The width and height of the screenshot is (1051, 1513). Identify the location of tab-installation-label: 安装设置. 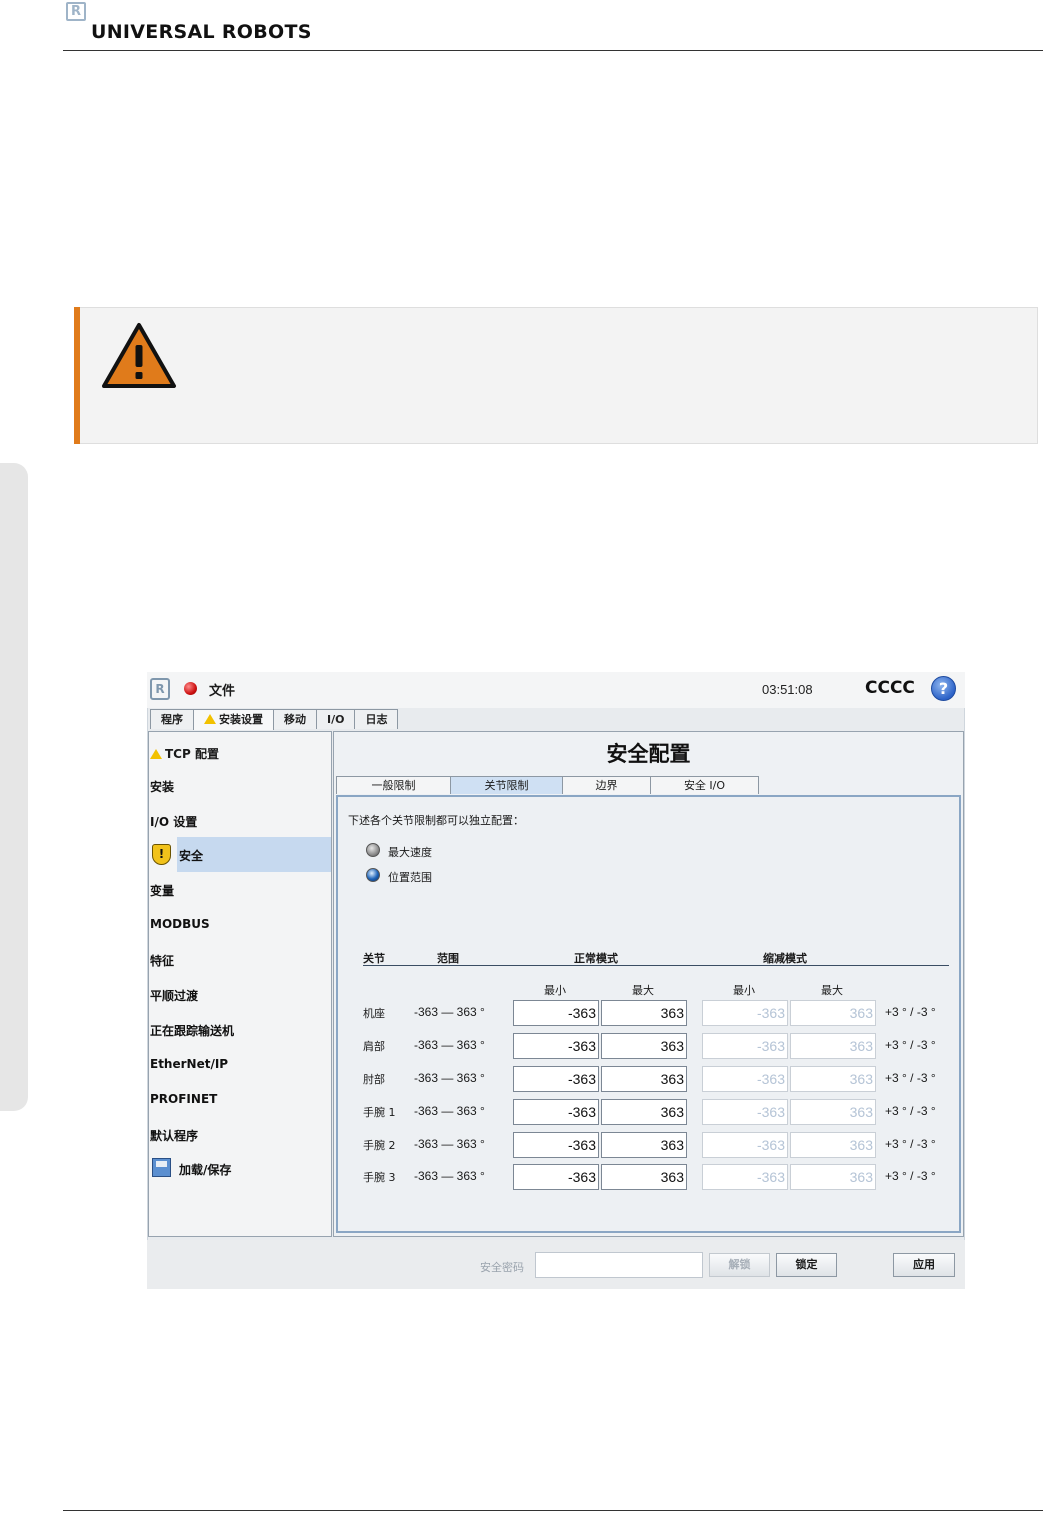
(241, 719).